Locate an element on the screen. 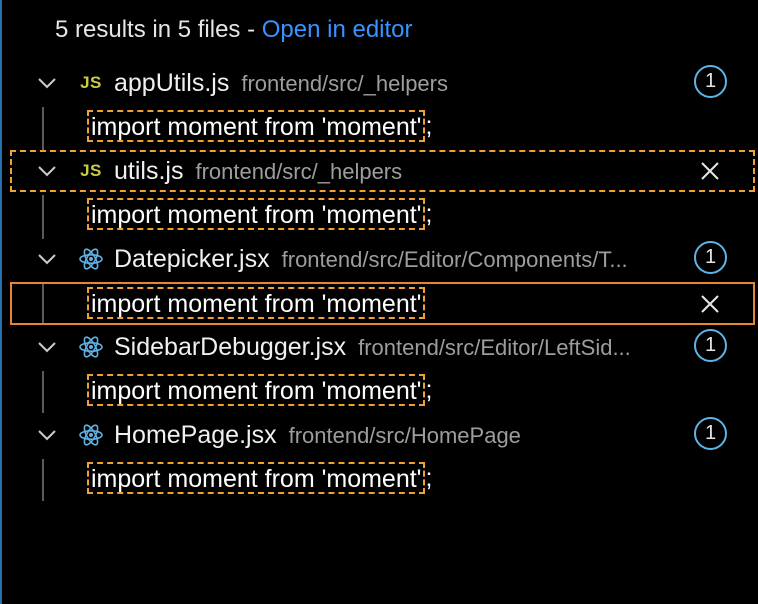 Image resolution: width=758 pixels, height=604 pixels. file-label: utils.js frontend/src/_helpers is located at coordinates (258, 171).